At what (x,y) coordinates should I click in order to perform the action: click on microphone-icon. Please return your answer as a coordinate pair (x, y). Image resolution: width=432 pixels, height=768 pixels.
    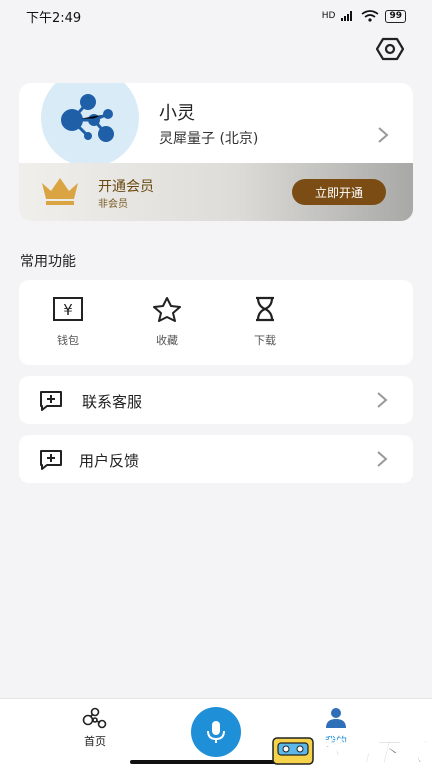
    Looking at the image, I should click on (216, 732).